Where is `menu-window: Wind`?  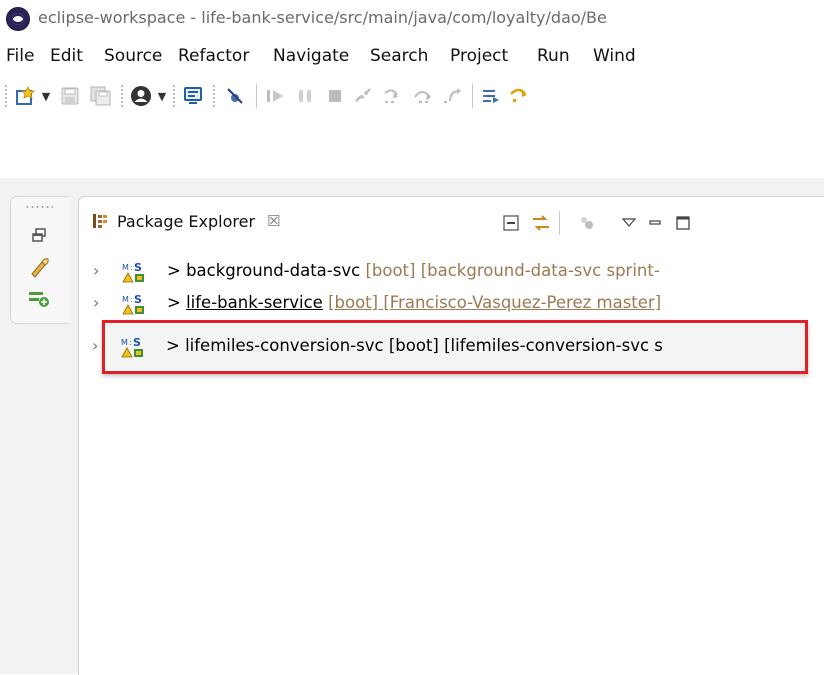
menu-window: Wind is located at coordinates (614, 56).